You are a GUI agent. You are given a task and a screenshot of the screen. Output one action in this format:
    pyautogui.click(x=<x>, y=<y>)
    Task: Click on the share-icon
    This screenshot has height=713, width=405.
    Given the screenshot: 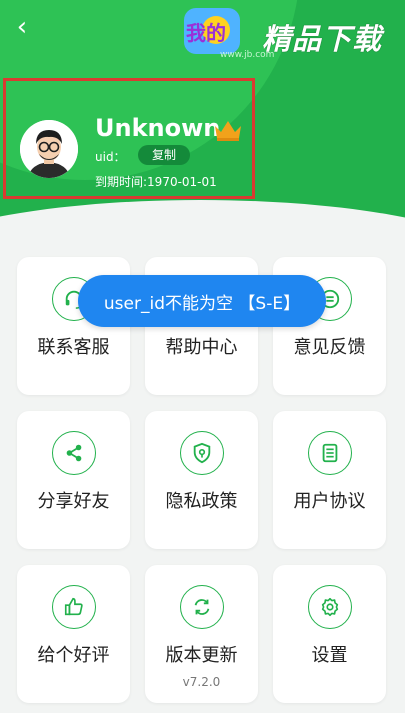 What is the action you would take?
    pyautogui.click(x=74, y=453)
    